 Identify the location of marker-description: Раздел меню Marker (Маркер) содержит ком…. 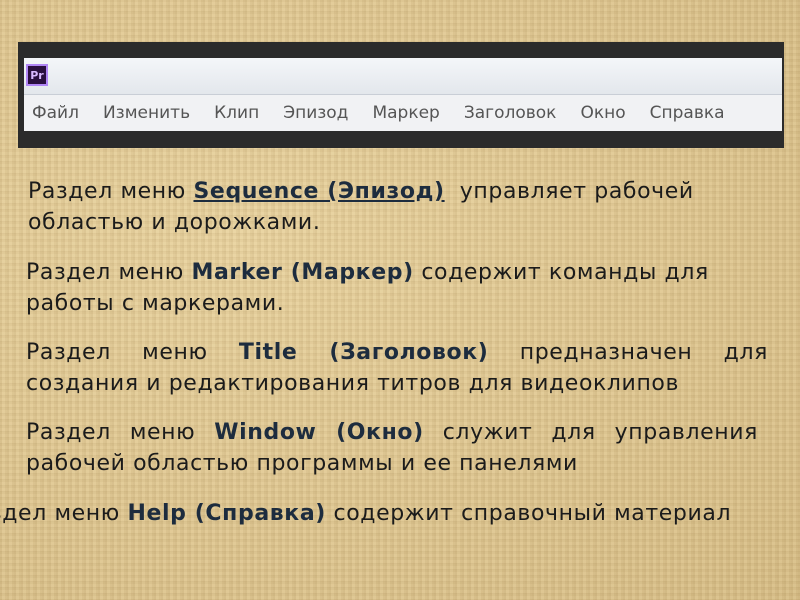
(396, 288).